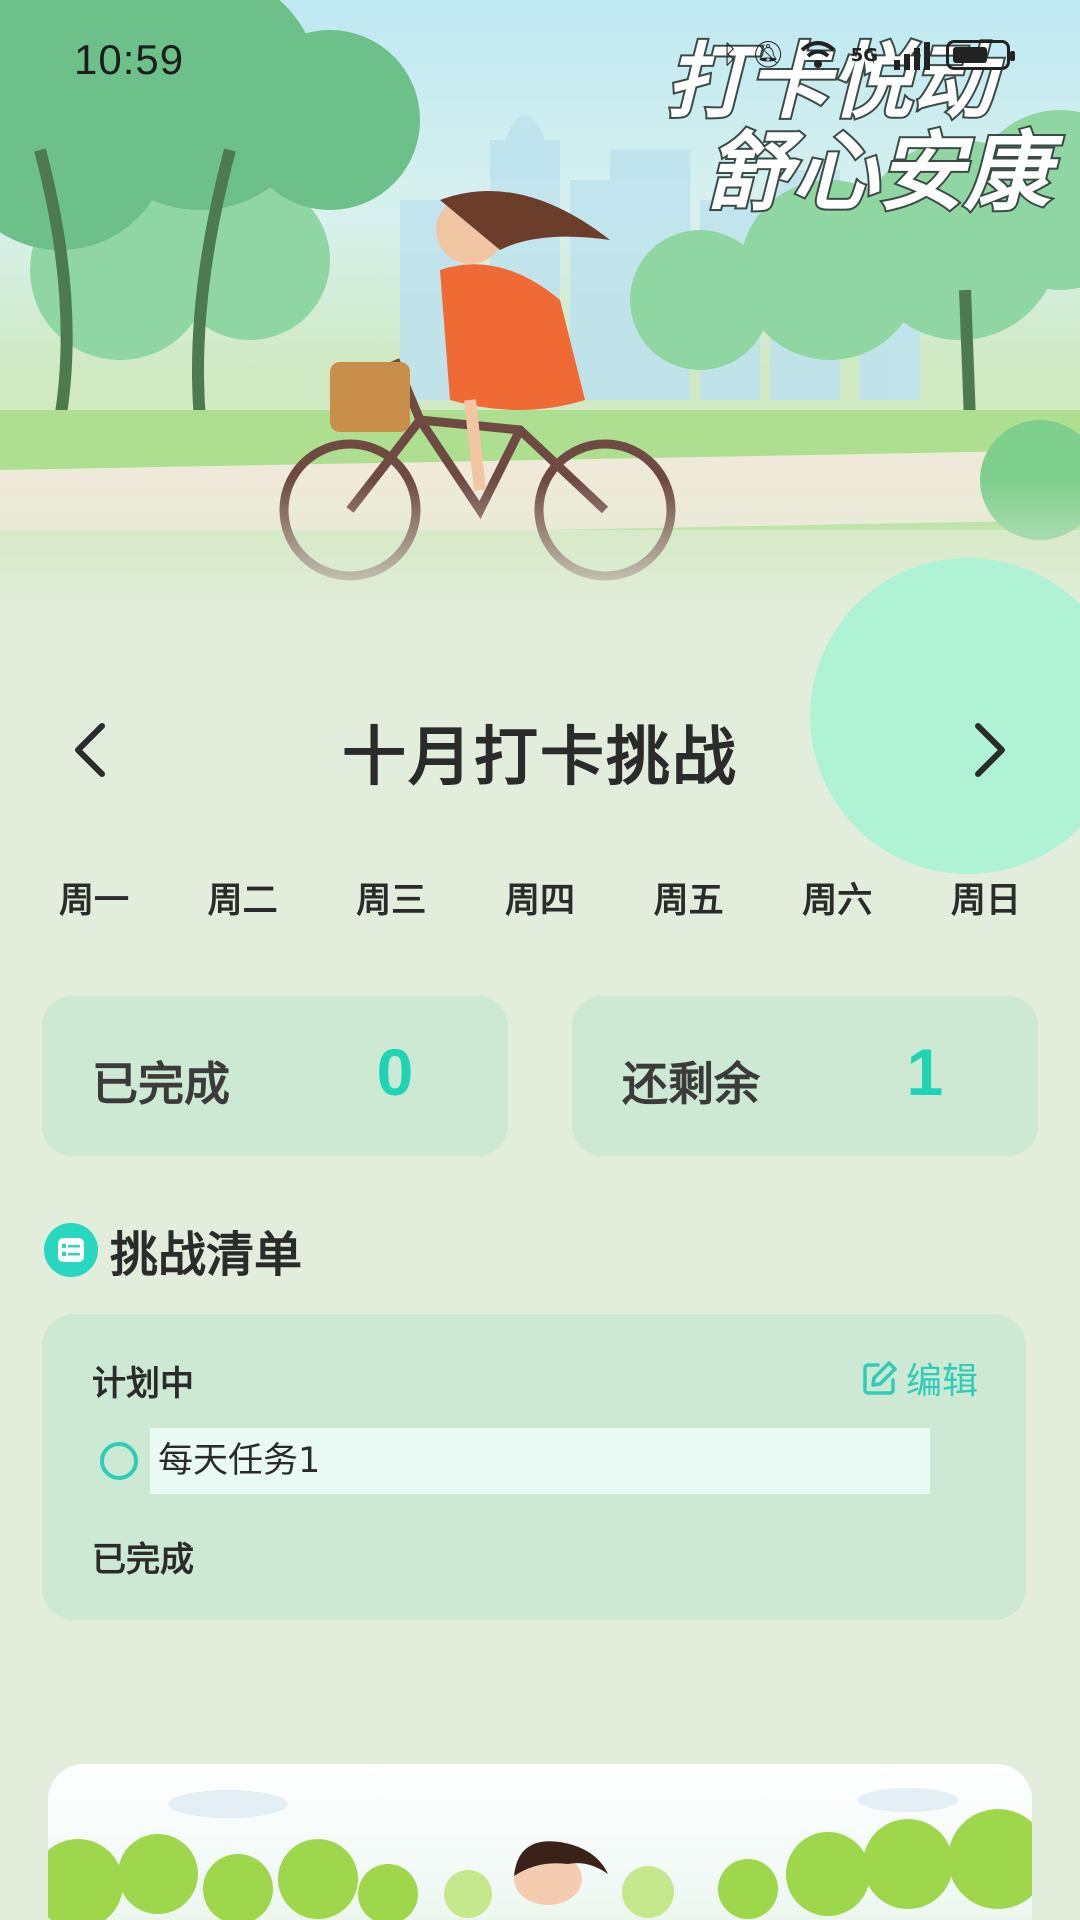 This screenshot has height=1920, width=1080. What do you see at coordinates (71, 1250) in the screenshot?
I see `checklist-icon` at bounding box center [71, 1250].